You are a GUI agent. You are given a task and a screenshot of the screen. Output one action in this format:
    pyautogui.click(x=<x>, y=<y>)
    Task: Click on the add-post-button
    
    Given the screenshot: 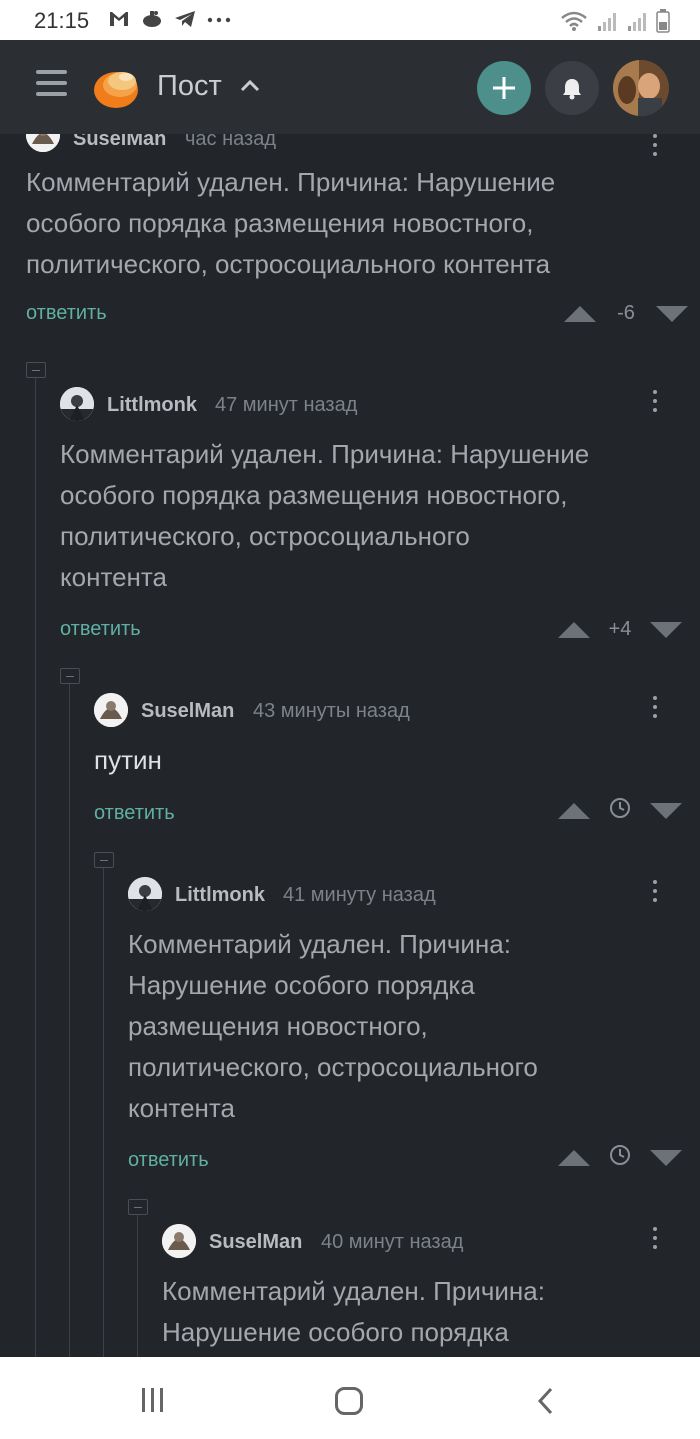 What is the action you would take?
    pyautogui.click(x=504, y=88)
    